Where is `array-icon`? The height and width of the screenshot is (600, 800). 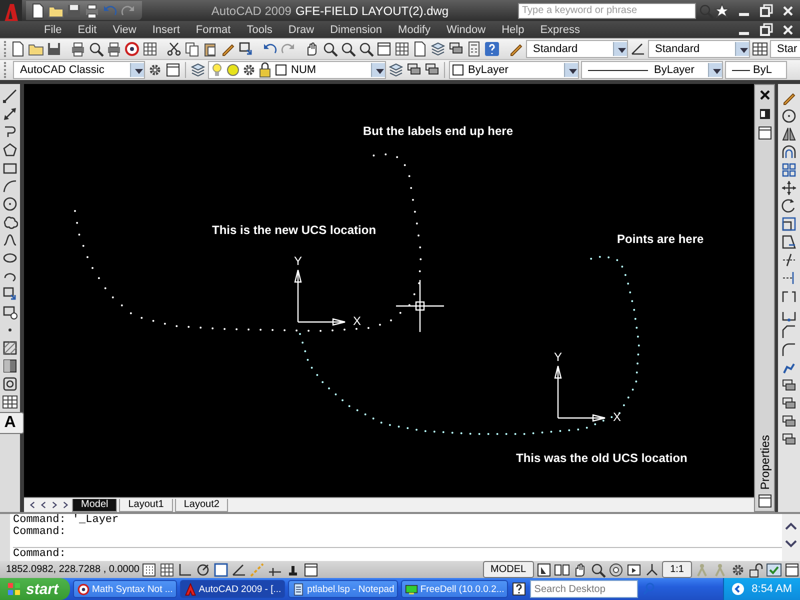 array-icon is located at coordinates (789, 170).